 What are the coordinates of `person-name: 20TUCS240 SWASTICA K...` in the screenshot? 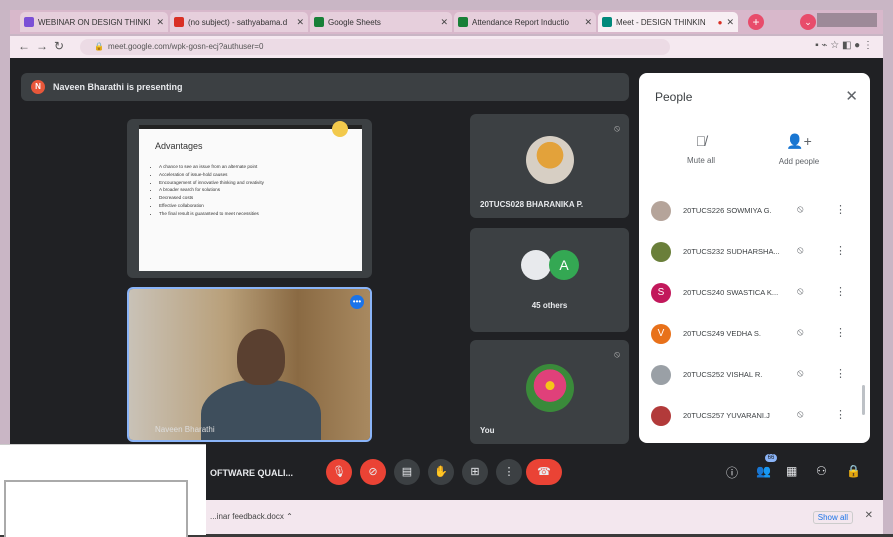 It's located at (731, 292).